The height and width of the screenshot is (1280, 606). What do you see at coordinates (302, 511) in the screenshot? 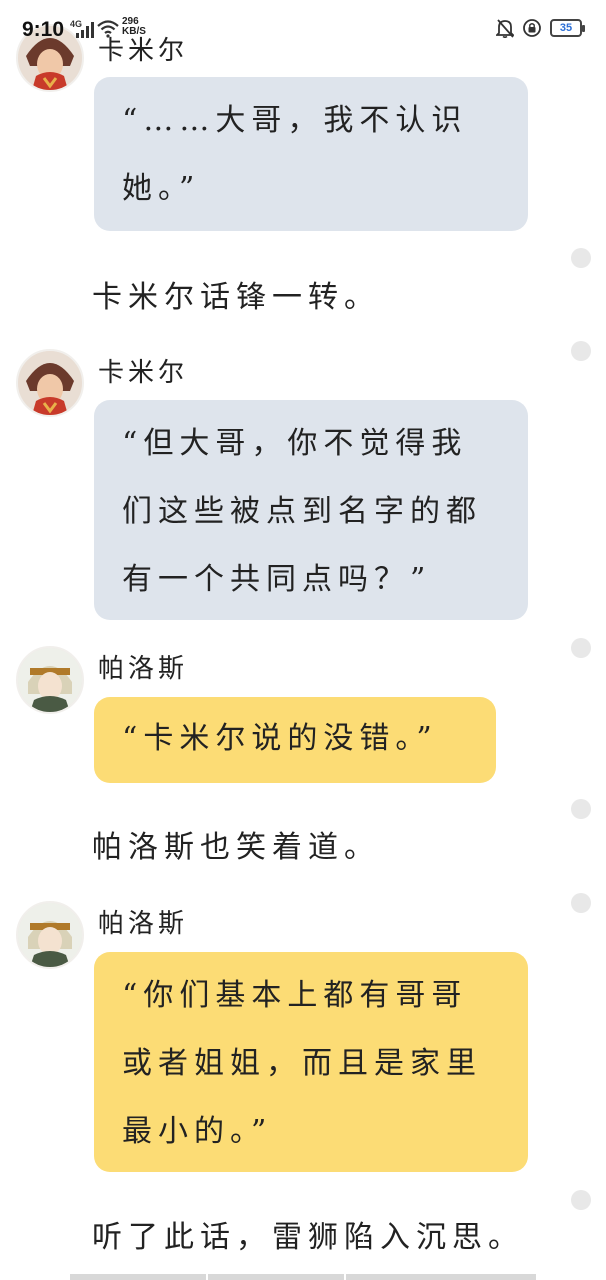
I see `dialogue-text: “但大哥，你不觉得我们这些被点到名字的都有一个共同点吗？”` at bounding box center [302, 511].